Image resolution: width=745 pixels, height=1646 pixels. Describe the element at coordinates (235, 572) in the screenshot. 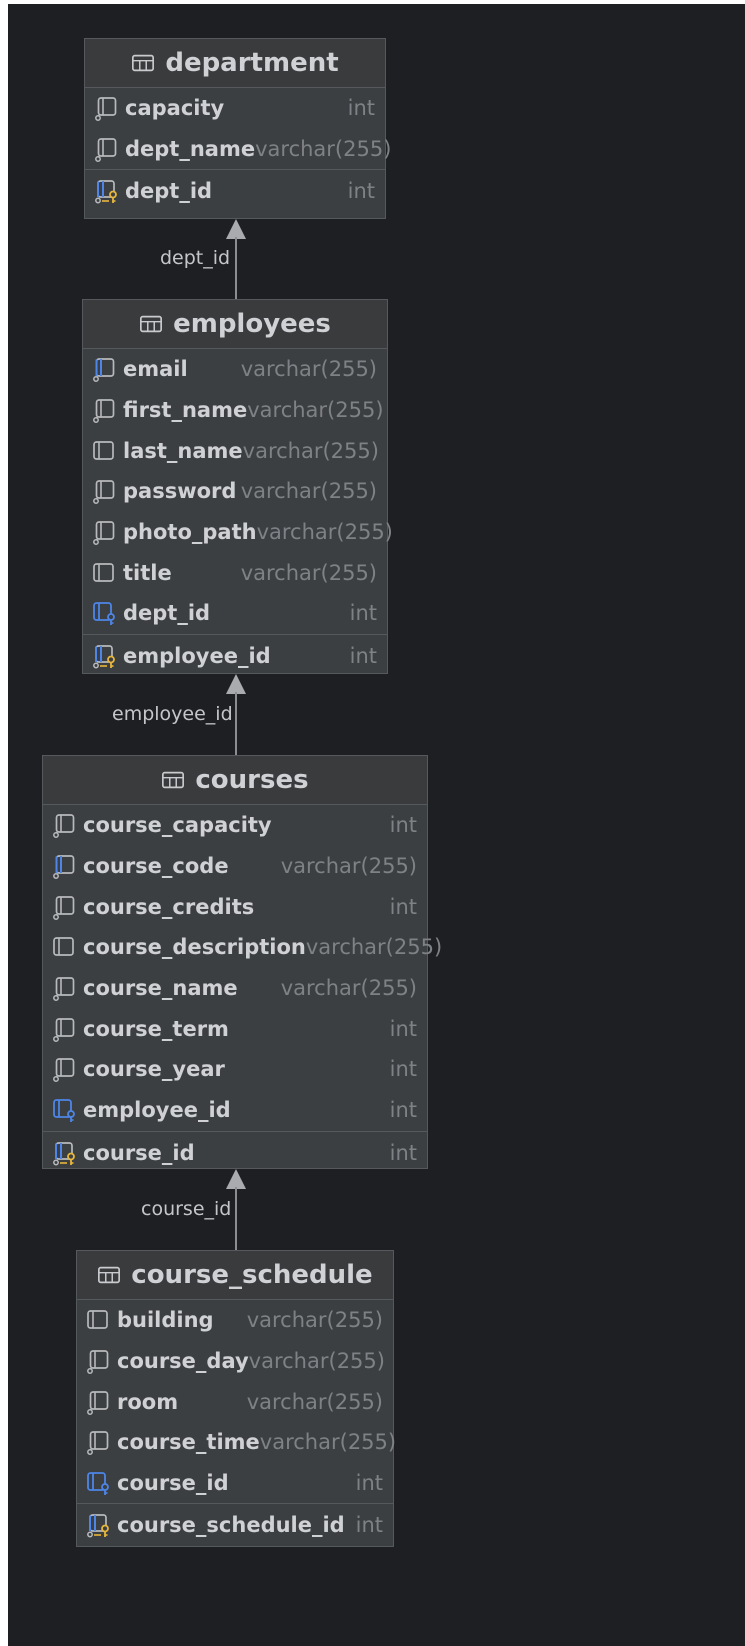

I see `column-row: title varchar(255)` at that location.